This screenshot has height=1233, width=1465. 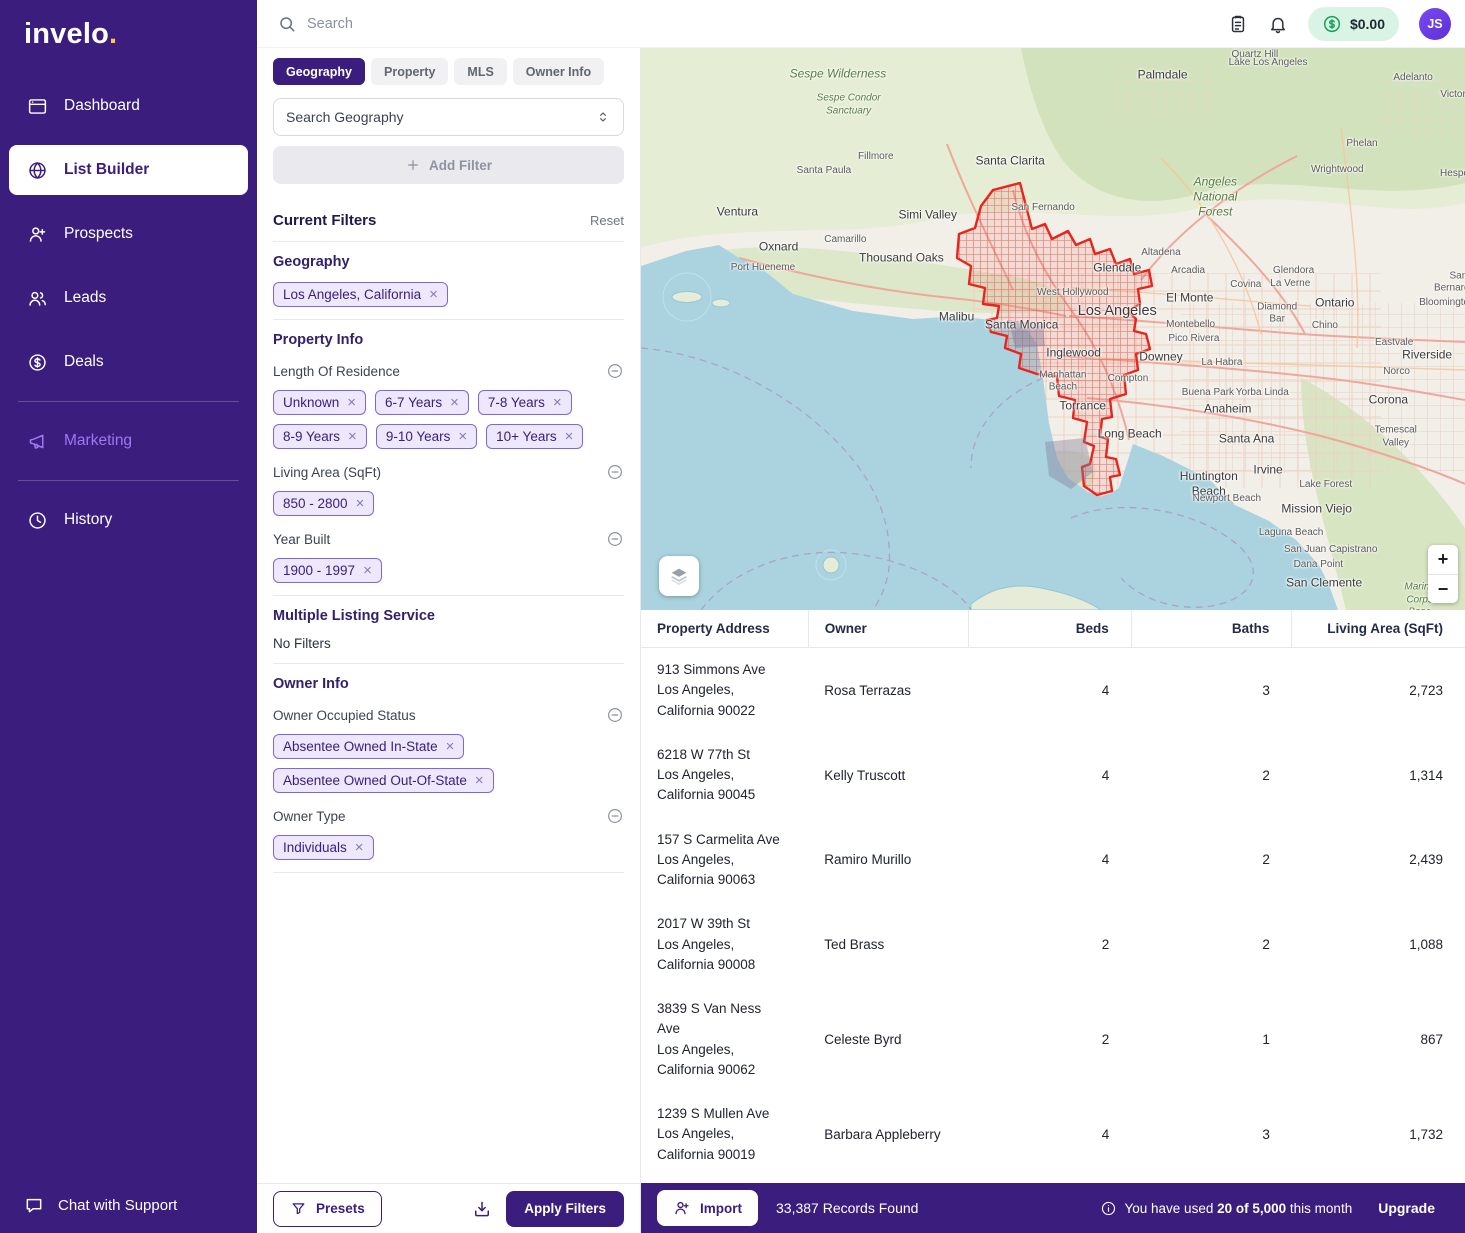 I want to click on marketing-icon, so click(x=37, y=441).